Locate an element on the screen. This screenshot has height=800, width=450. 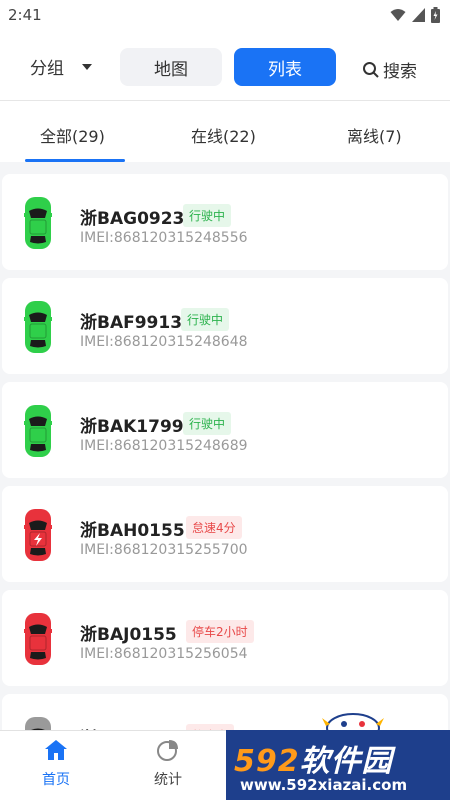
tab-home-label: 首页 is located at coordinates (56, 780).